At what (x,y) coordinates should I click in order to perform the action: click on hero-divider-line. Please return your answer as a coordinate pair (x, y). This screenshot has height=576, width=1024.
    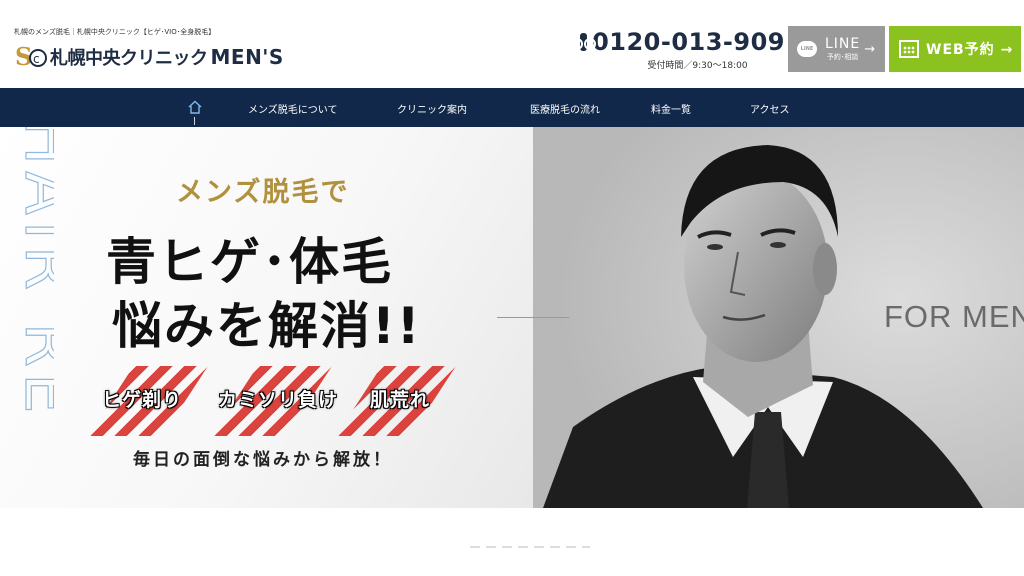
    Looking at the image, I should click on (533, 317).